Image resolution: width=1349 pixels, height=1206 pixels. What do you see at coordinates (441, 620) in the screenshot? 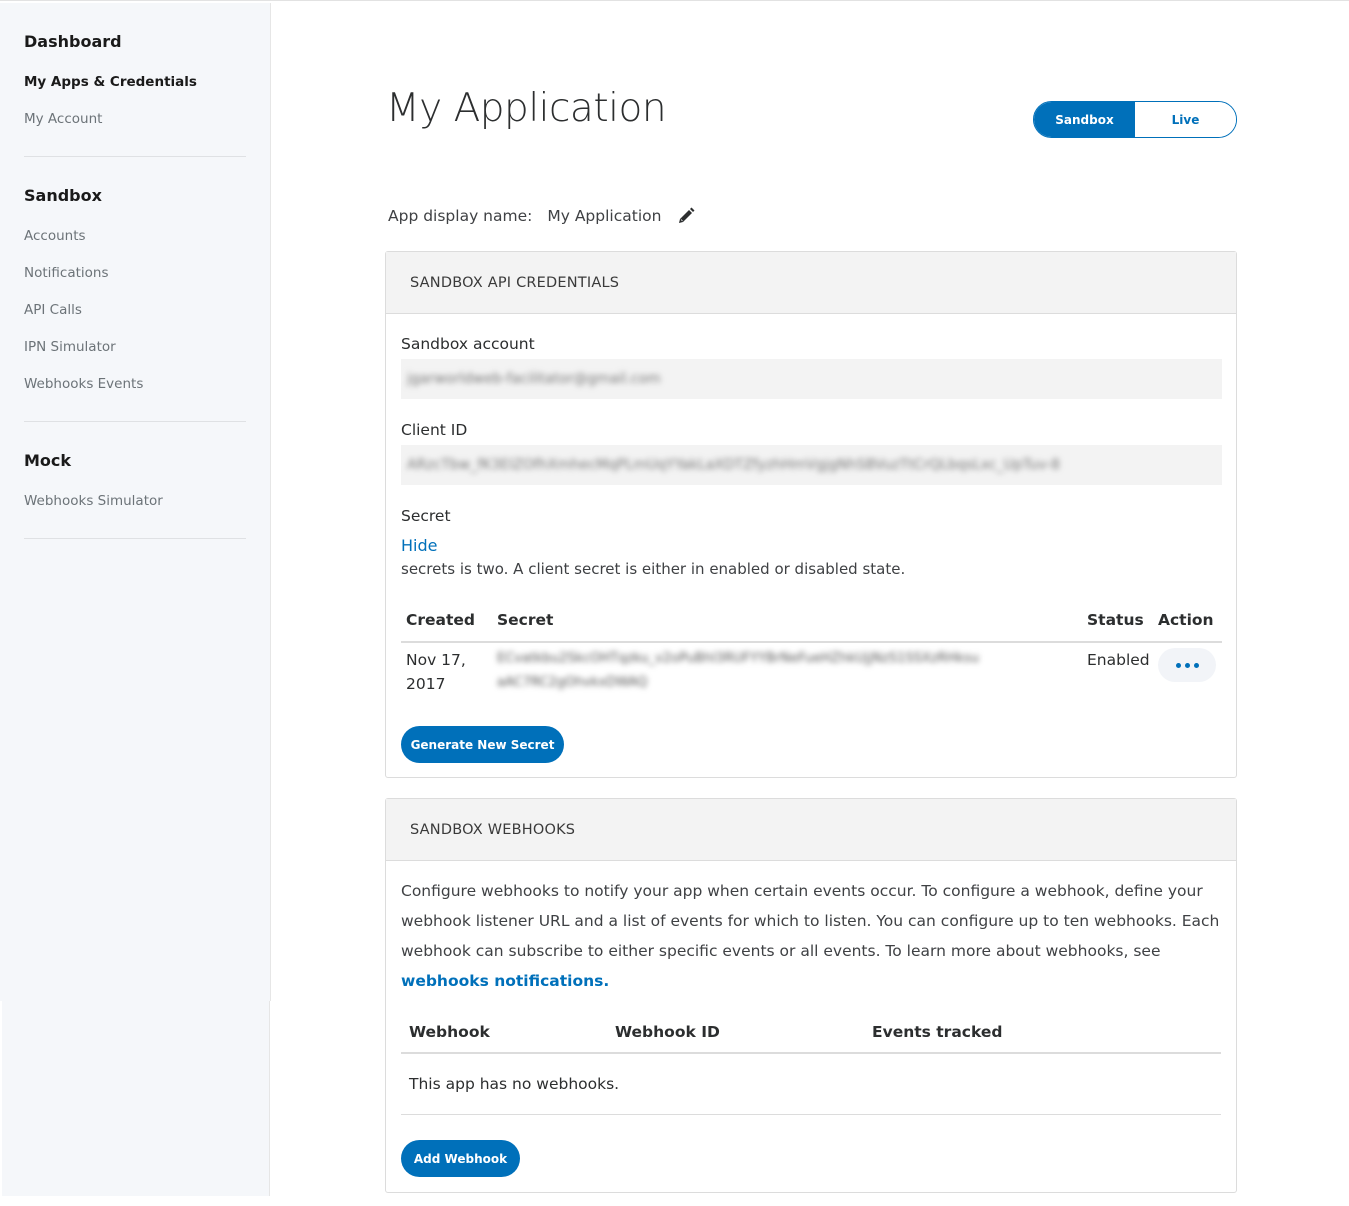
I see `column-header-created: Created` at bounding box center [441, 620].